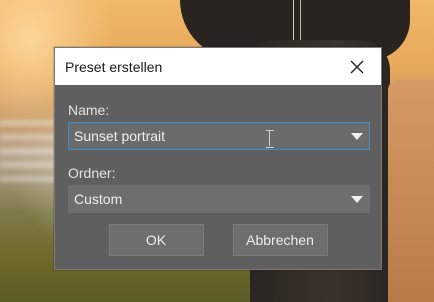 This screenshot has height=302, width=434. Describe the element at coordinates (98, 199) in the screenshot. I see `folder-selected-value: Custom` at that location.